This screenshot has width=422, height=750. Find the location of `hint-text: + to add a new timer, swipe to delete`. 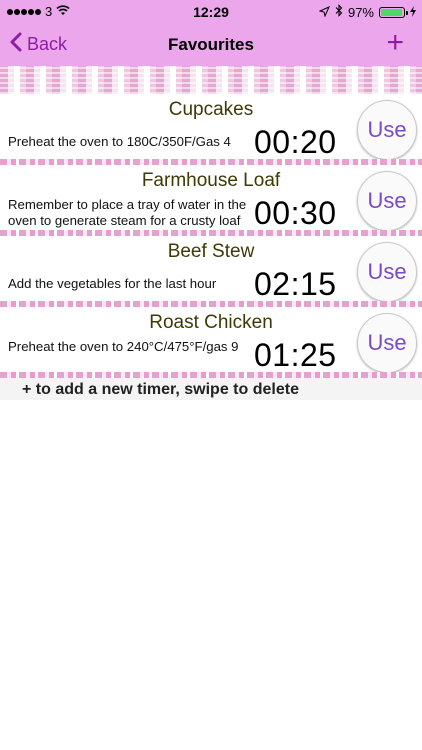

hint-text: + to add a new timer, swipe to delete is located at coordinates (160, 389).